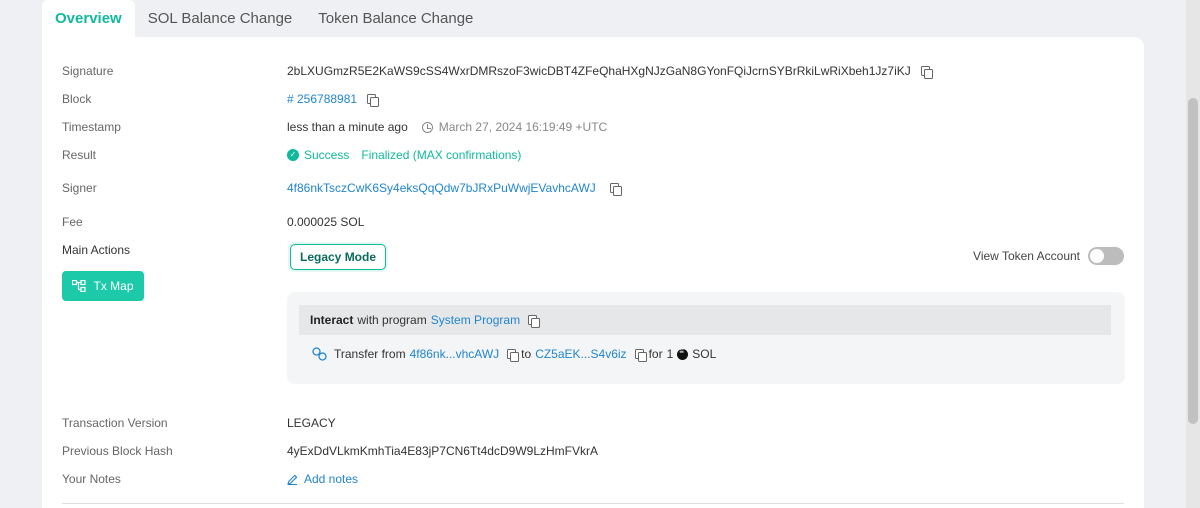  Describe the element at coordinates (115, 423) in the screenshot. I see `tx-version-label: Transaction Version` at that location.